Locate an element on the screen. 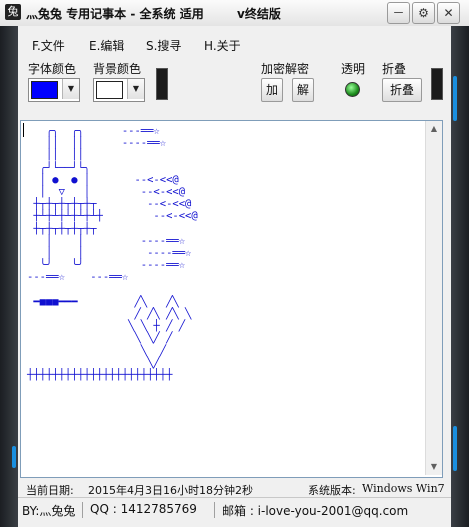  left-accent-strip is located at coordinates (14, 457).